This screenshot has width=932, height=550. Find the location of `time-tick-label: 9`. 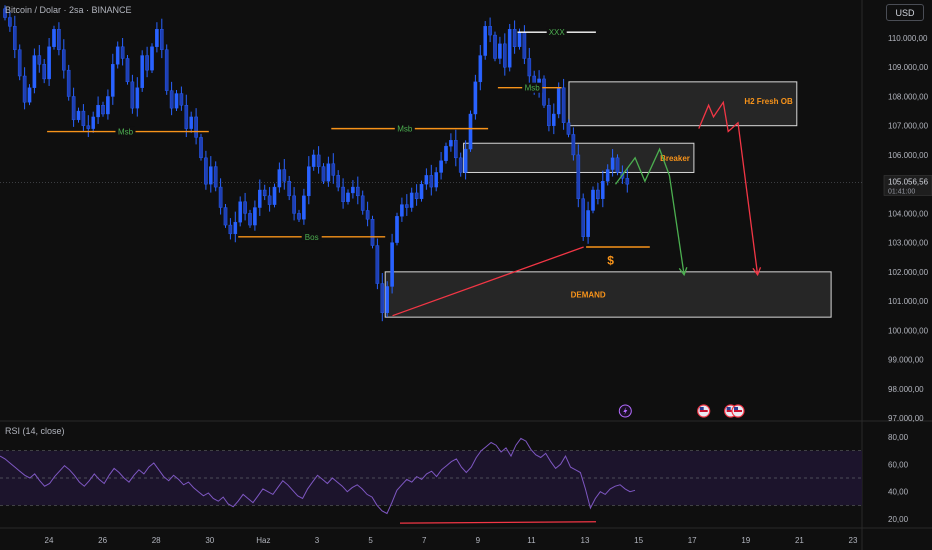

time-tick-label: 9 is located at coordinates (478, 540).